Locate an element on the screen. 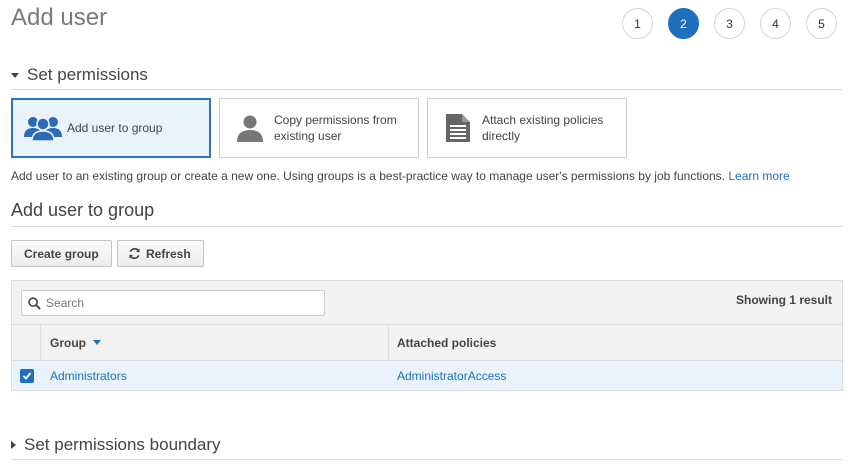 The image size is (859, 472). step-1: 1 is located at coordinates (637, 23).